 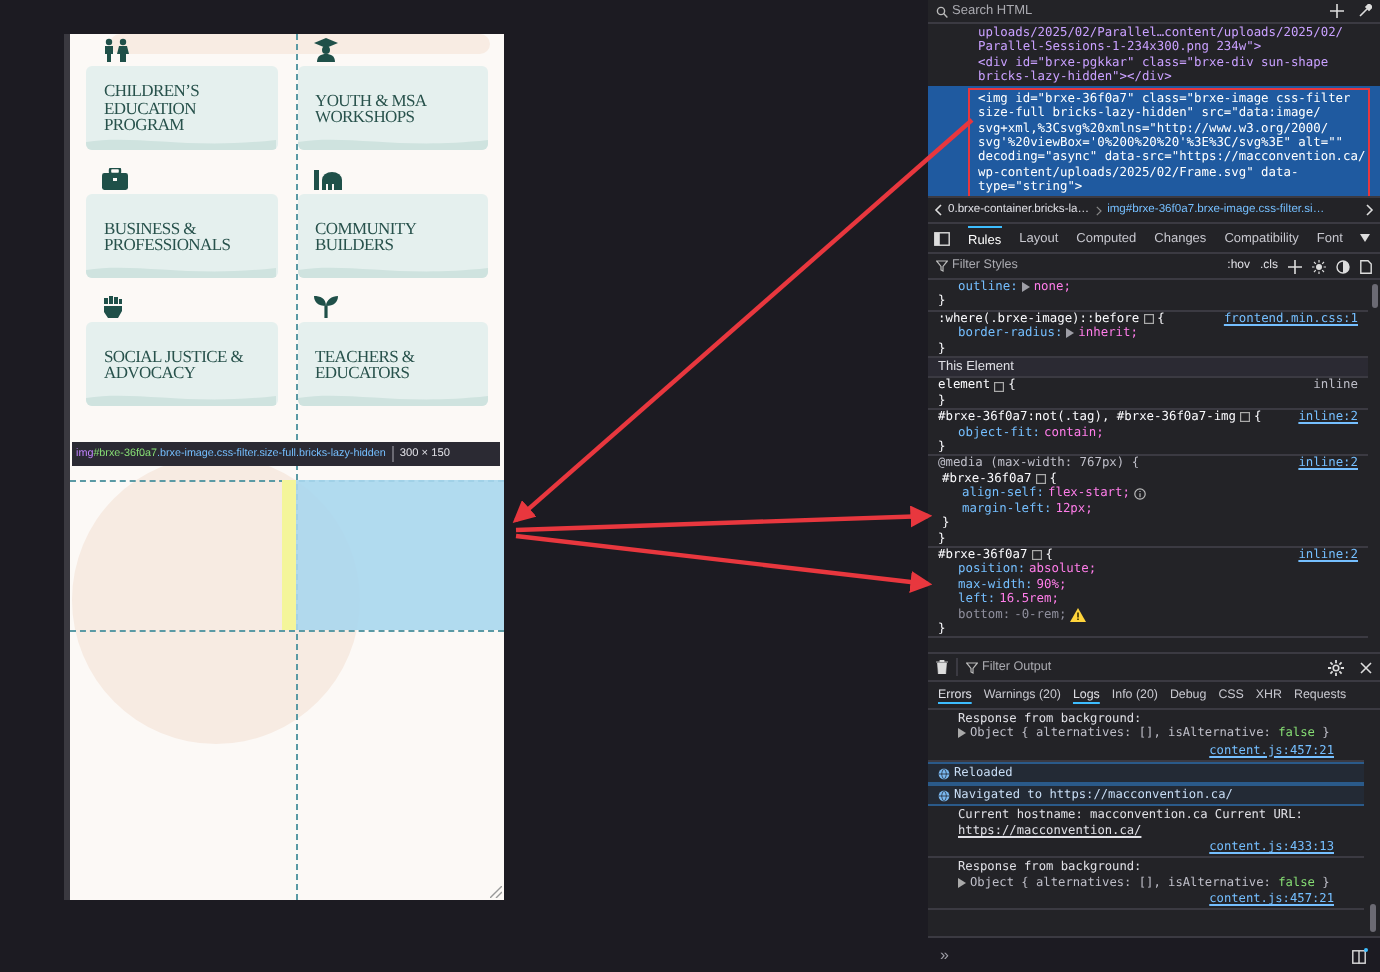 I want to click on chevron-left-icon, so click(x=938, y=210).